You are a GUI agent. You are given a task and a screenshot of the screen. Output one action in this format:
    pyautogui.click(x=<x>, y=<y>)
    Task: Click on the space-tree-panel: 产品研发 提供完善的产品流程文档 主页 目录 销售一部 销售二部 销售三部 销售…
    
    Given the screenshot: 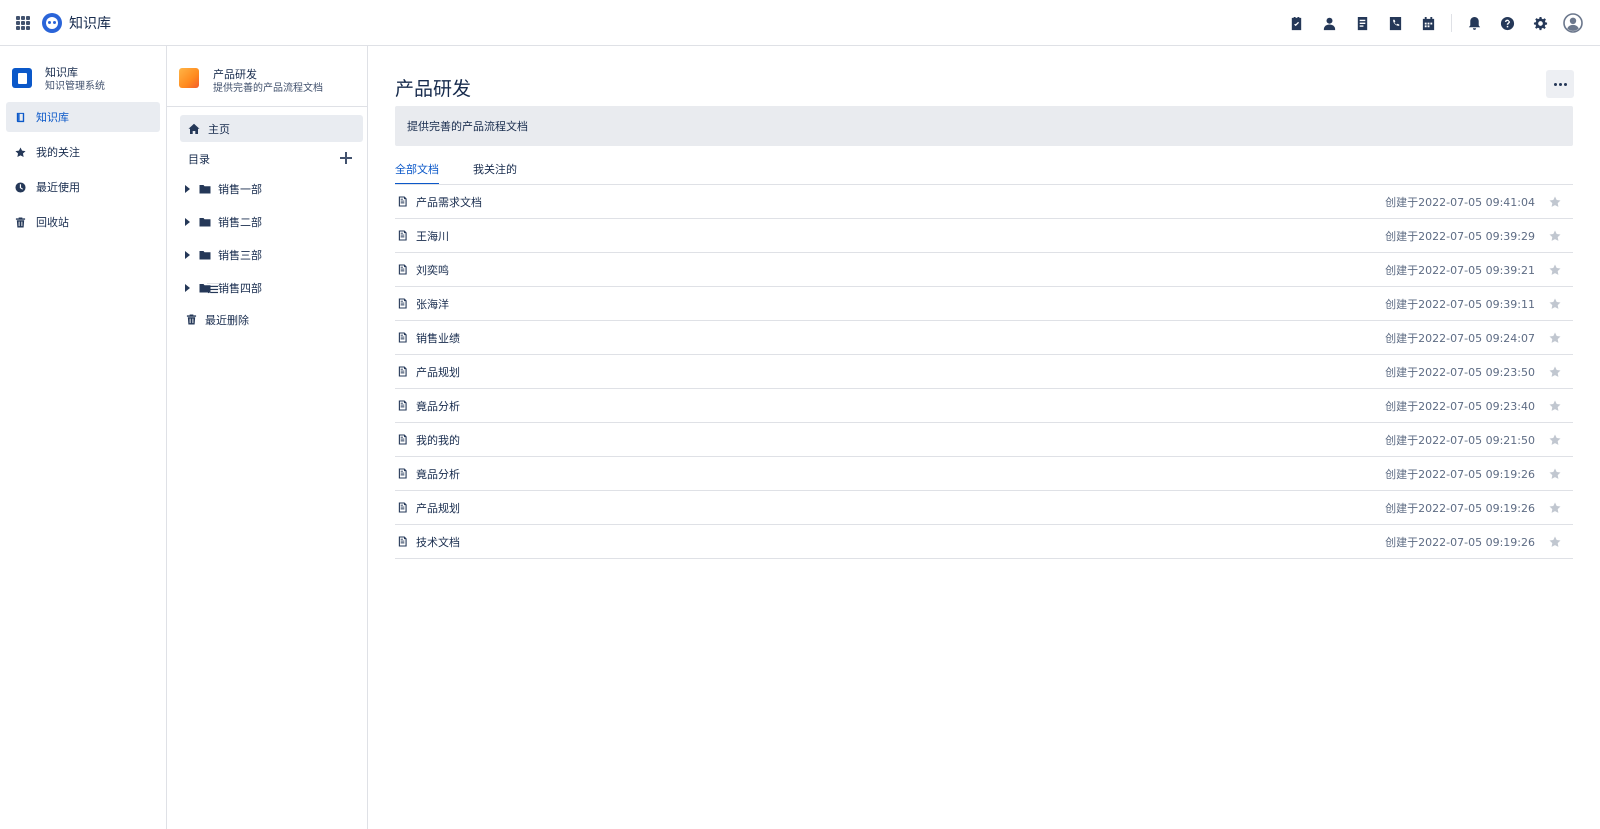 What is the action you would take?
    pyautogui.click(x=267, y=437)
    